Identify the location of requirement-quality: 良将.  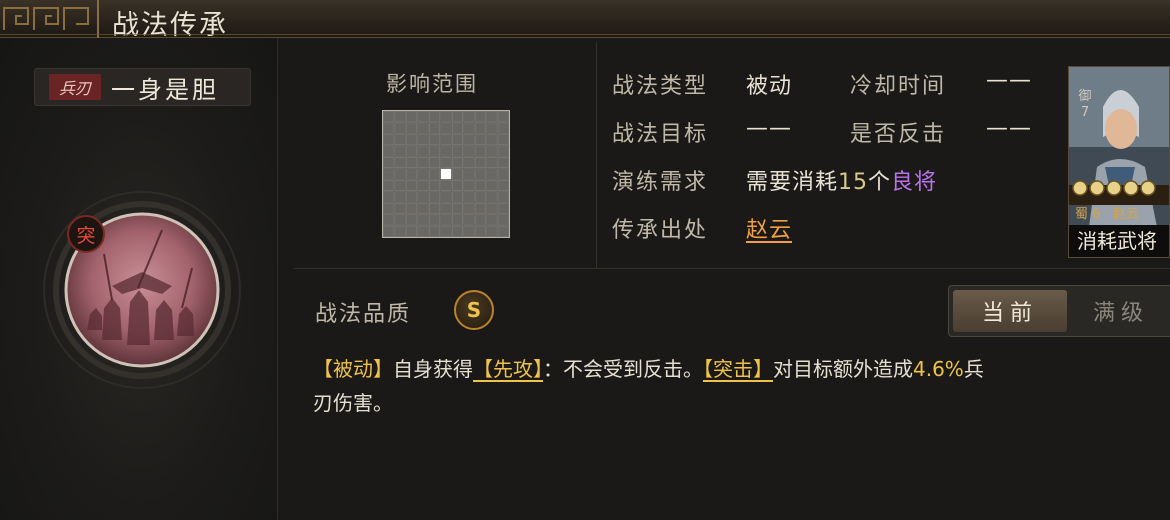
(914, 182).